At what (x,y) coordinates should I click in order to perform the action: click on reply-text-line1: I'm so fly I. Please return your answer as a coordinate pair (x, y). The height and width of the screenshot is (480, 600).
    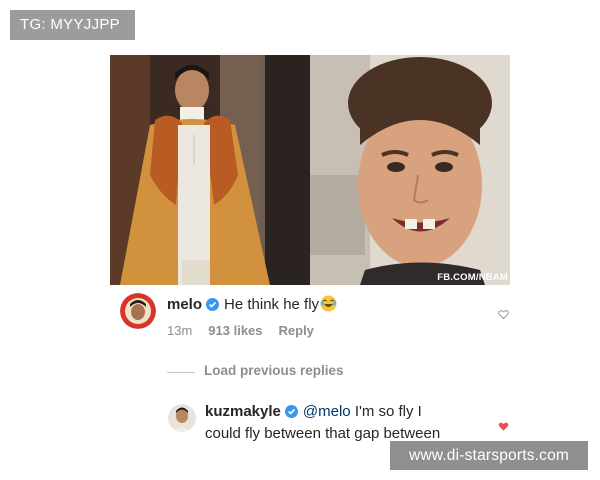
    Looking at the image, I should click on (388, 411).